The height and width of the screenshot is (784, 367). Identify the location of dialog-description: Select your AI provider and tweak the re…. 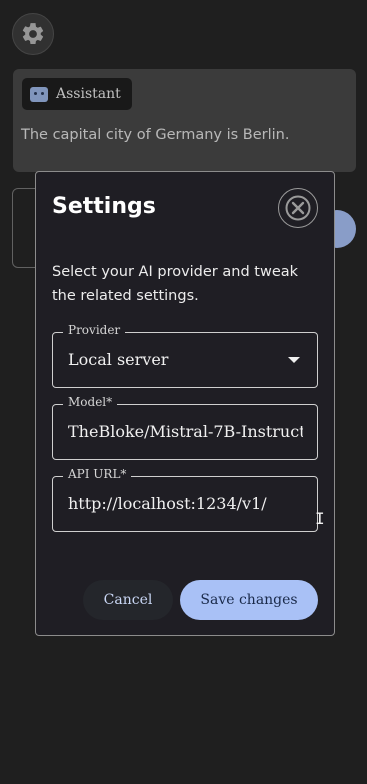
(175, 284).